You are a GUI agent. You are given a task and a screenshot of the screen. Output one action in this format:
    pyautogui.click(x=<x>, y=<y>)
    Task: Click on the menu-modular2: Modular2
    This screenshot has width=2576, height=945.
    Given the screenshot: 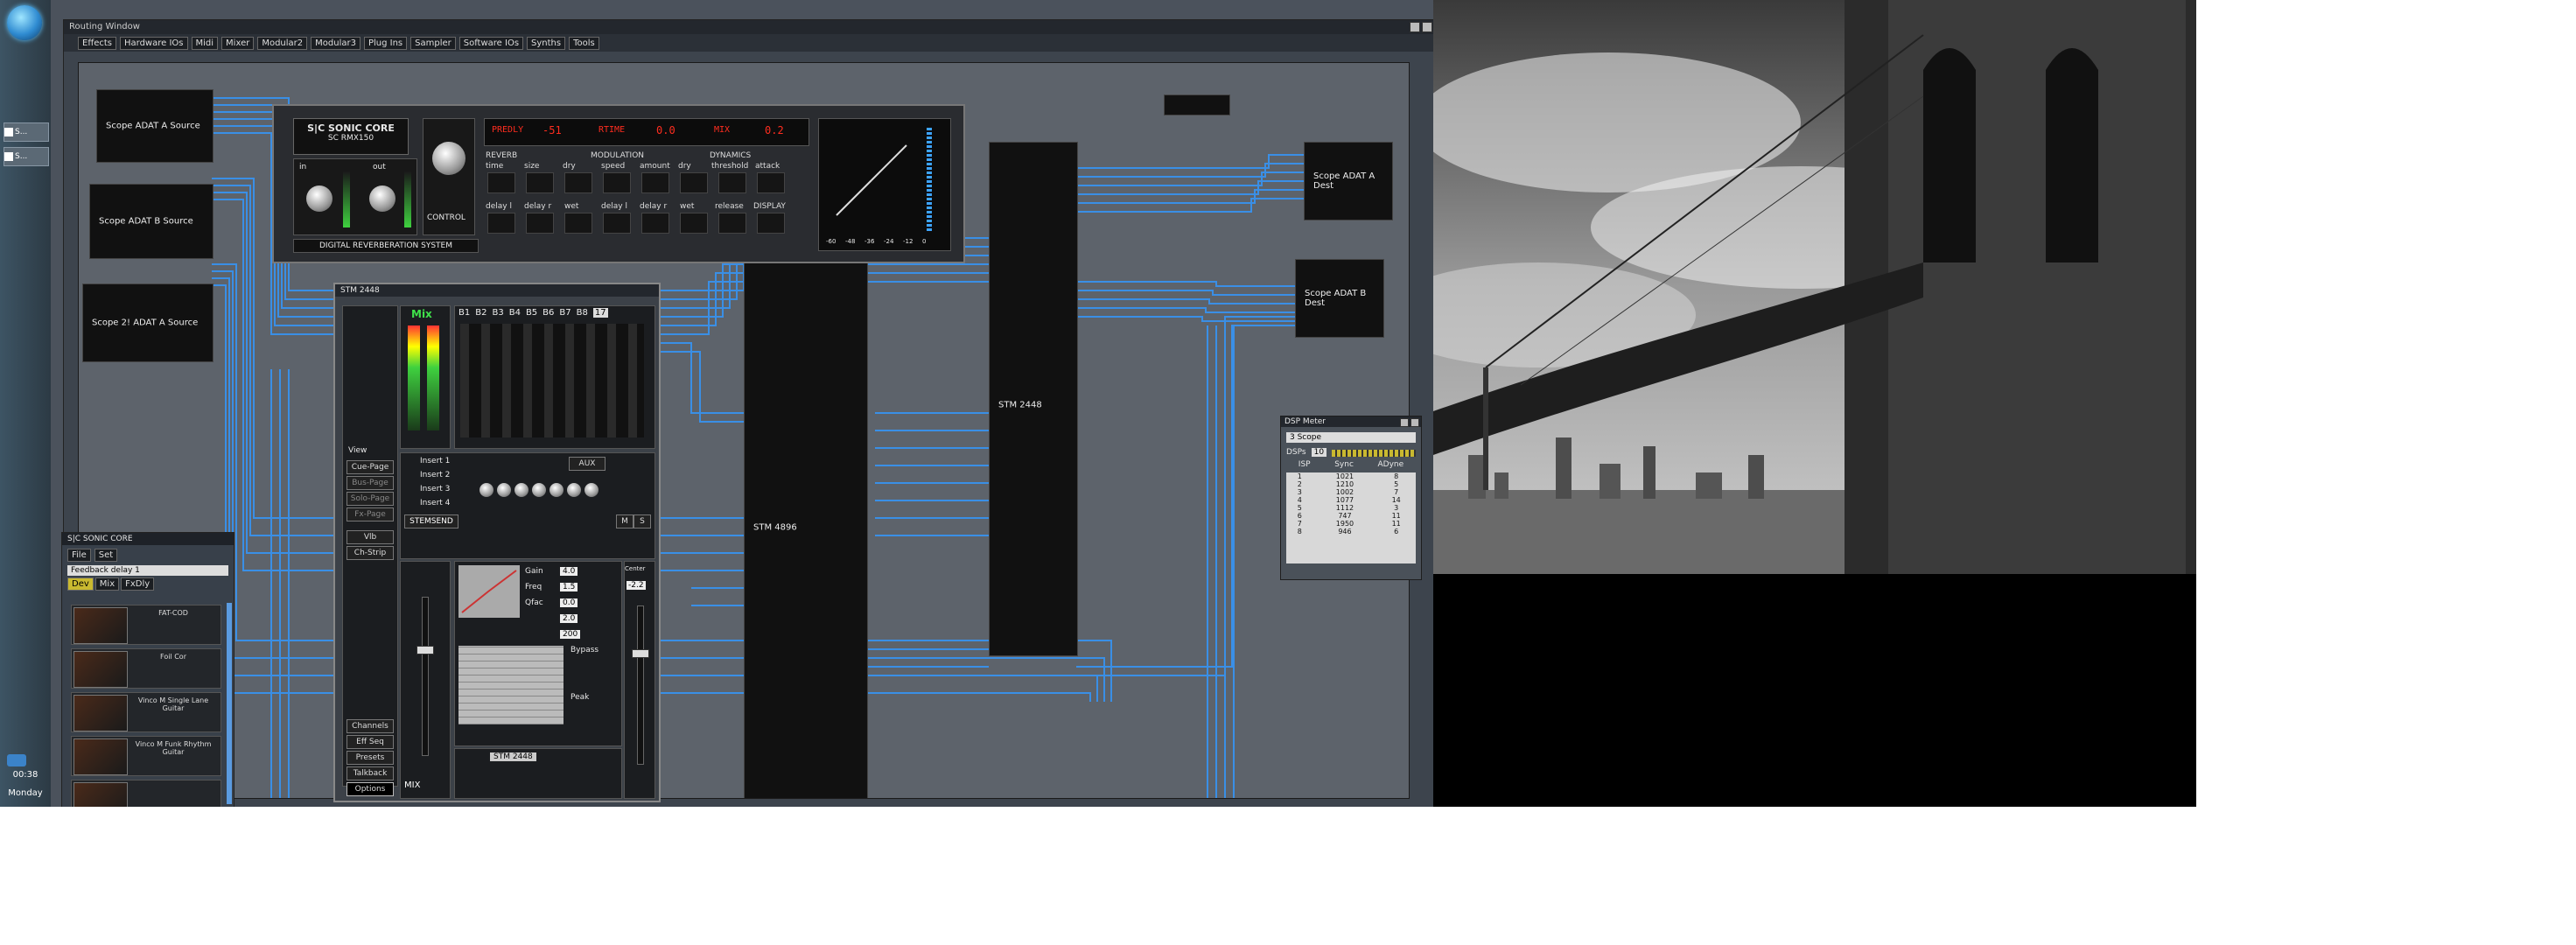 What is the action you would take?
    pyautogui.click(x=282, y=43)
    